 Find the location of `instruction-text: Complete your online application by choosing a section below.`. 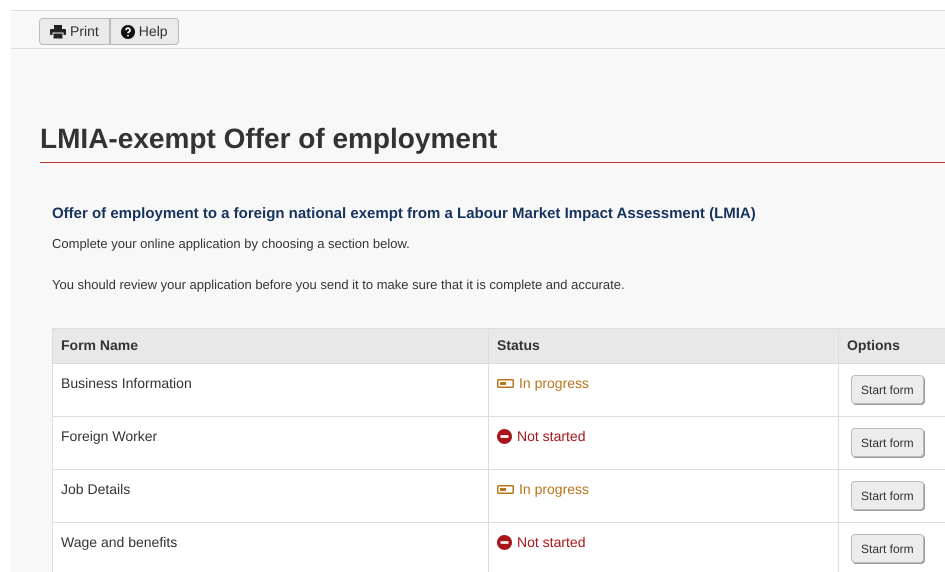

instruction-text: Complete your online application by choosing a section below. is located at coordinates (231, 243).